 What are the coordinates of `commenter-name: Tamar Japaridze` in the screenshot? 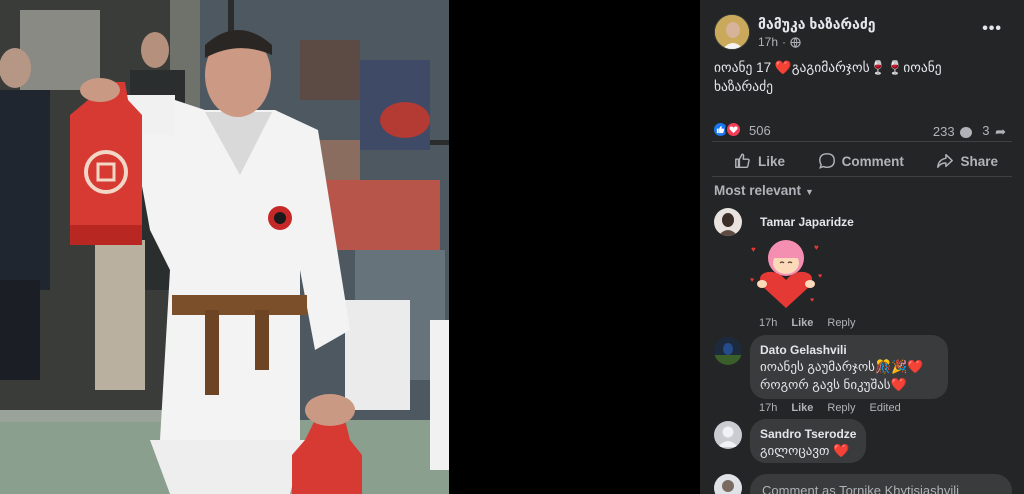 It's located at (807, 222).